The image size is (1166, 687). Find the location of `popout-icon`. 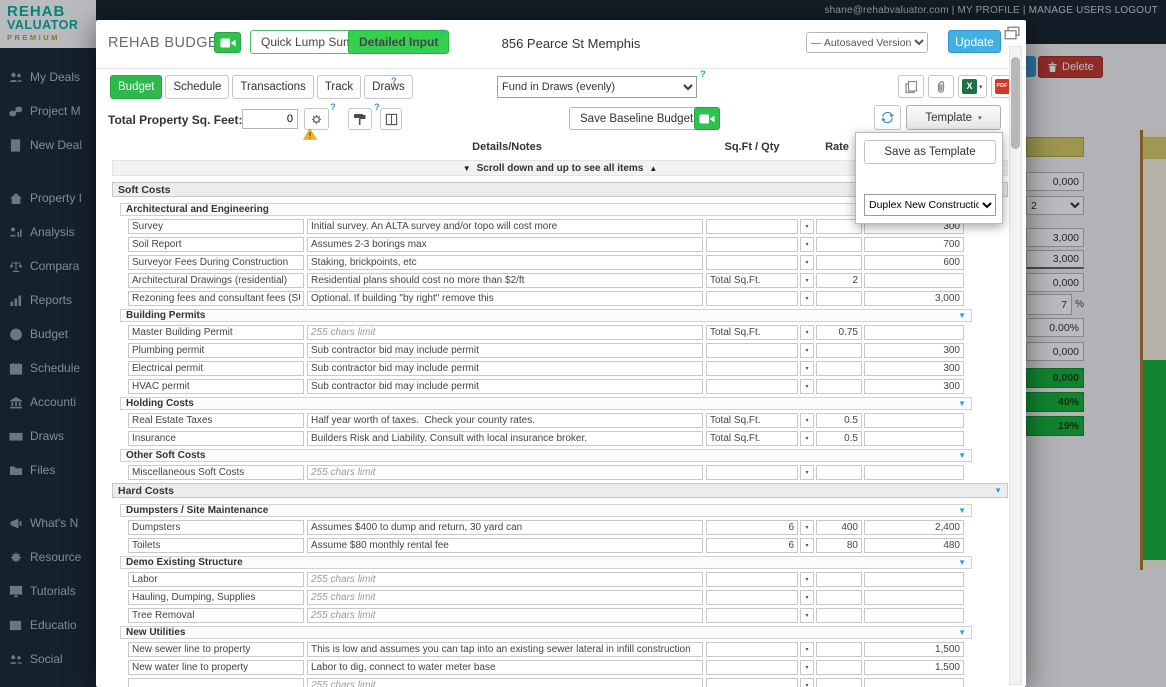

popout-icon is located at coordinates (1012, 33).